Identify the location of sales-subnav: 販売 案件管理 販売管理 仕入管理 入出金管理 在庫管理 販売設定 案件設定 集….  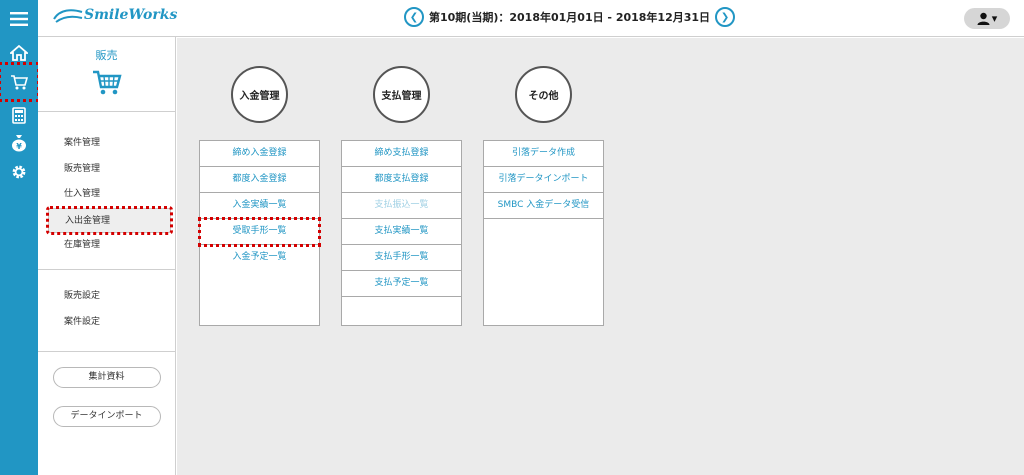
(107, 256).